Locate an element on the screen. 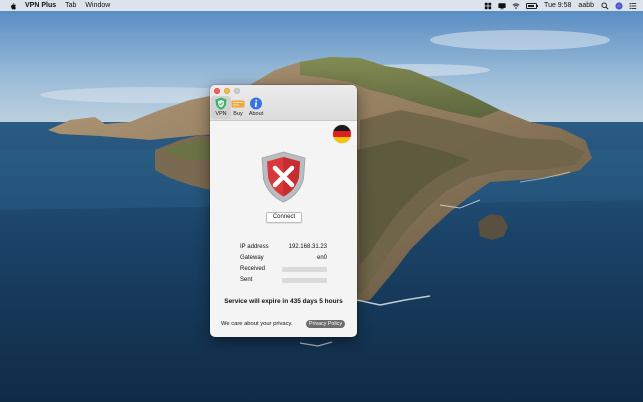 The width and height of the screenshot is (643, 402). gateway-label: Gateway is located at coordinates (252, 258).